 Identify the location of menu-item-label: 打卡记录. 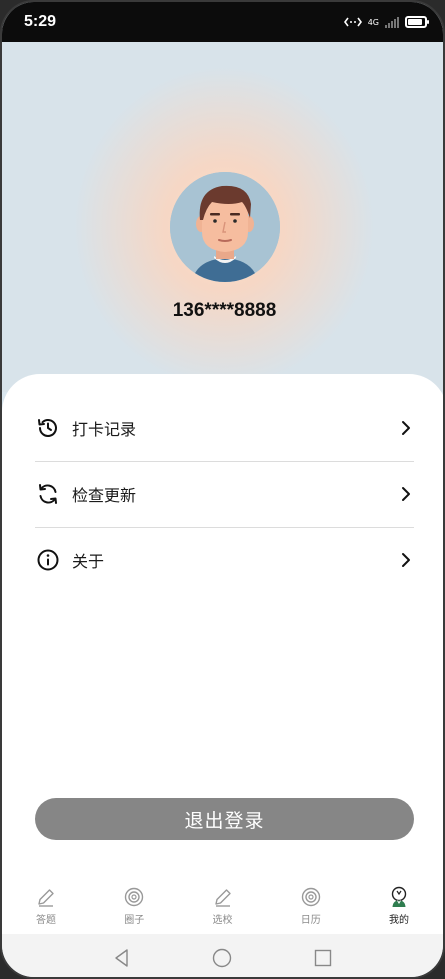
(104, 429).